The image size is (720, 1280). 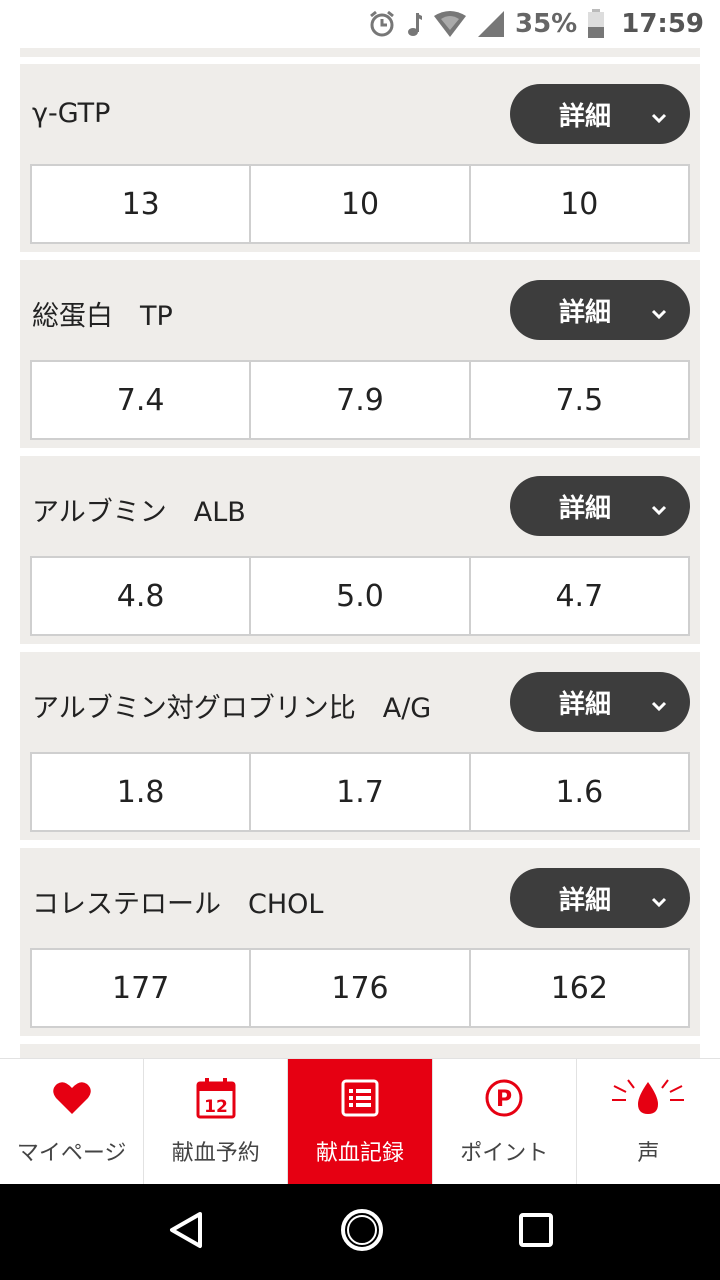 What do you see at coordinates (215, 1153) in the screenshot?
I see `nav-label: 献血予約` at bounding box center [215, 1153].